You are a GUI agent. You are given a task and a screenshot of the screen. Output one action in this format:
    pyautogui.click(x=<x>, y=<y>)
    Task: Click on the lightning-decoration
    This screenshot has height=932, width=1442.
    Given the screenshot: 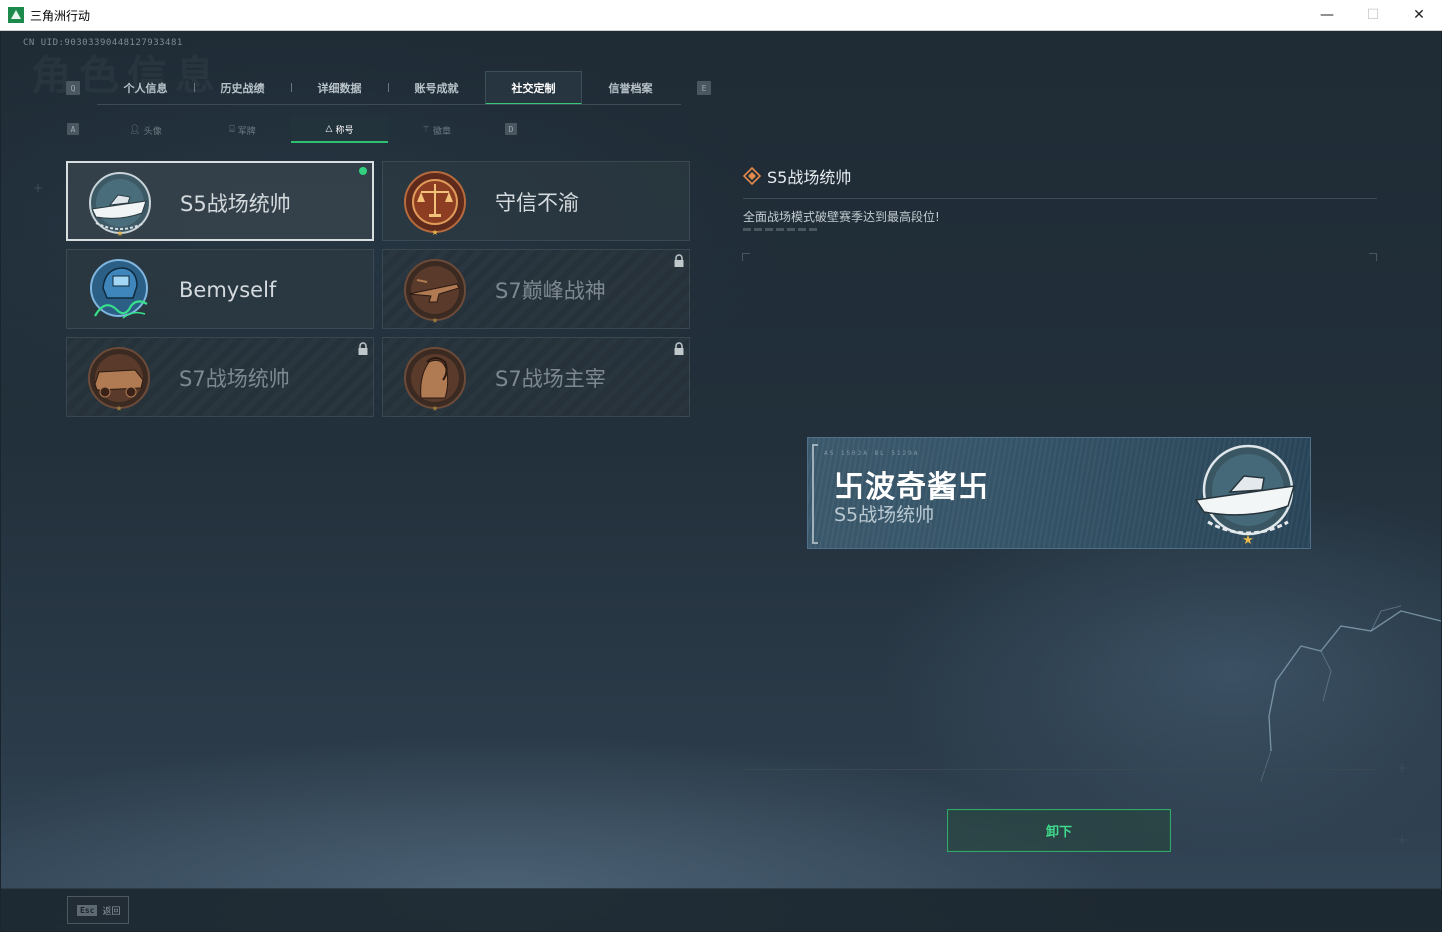 What is the action you would take?
    pyautogui.click(x=1350, y=693)
    